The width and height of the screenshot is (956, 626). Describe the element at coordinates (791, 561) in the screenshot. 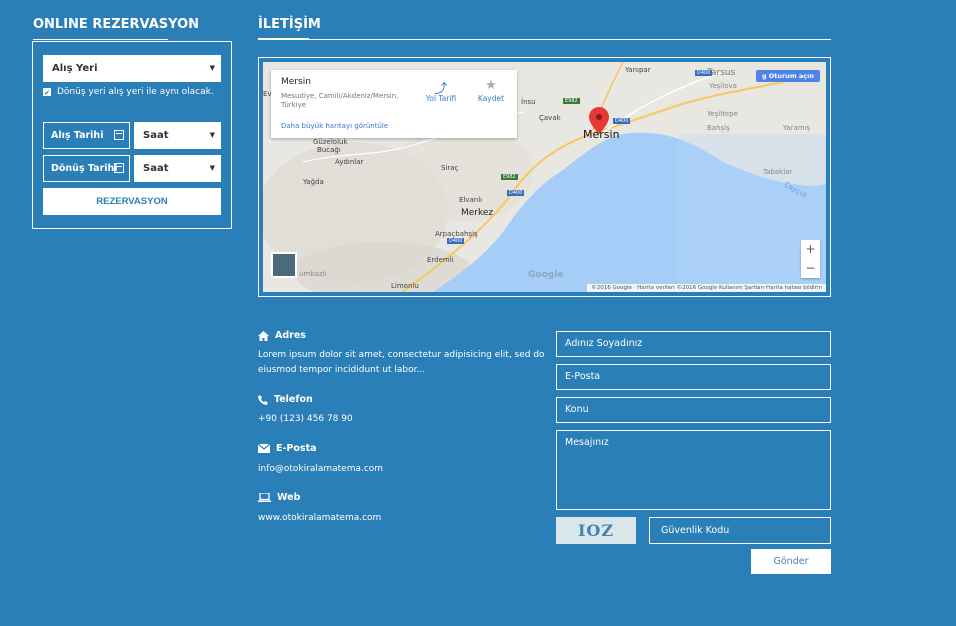

I see `send-button: Gönder` at that location.